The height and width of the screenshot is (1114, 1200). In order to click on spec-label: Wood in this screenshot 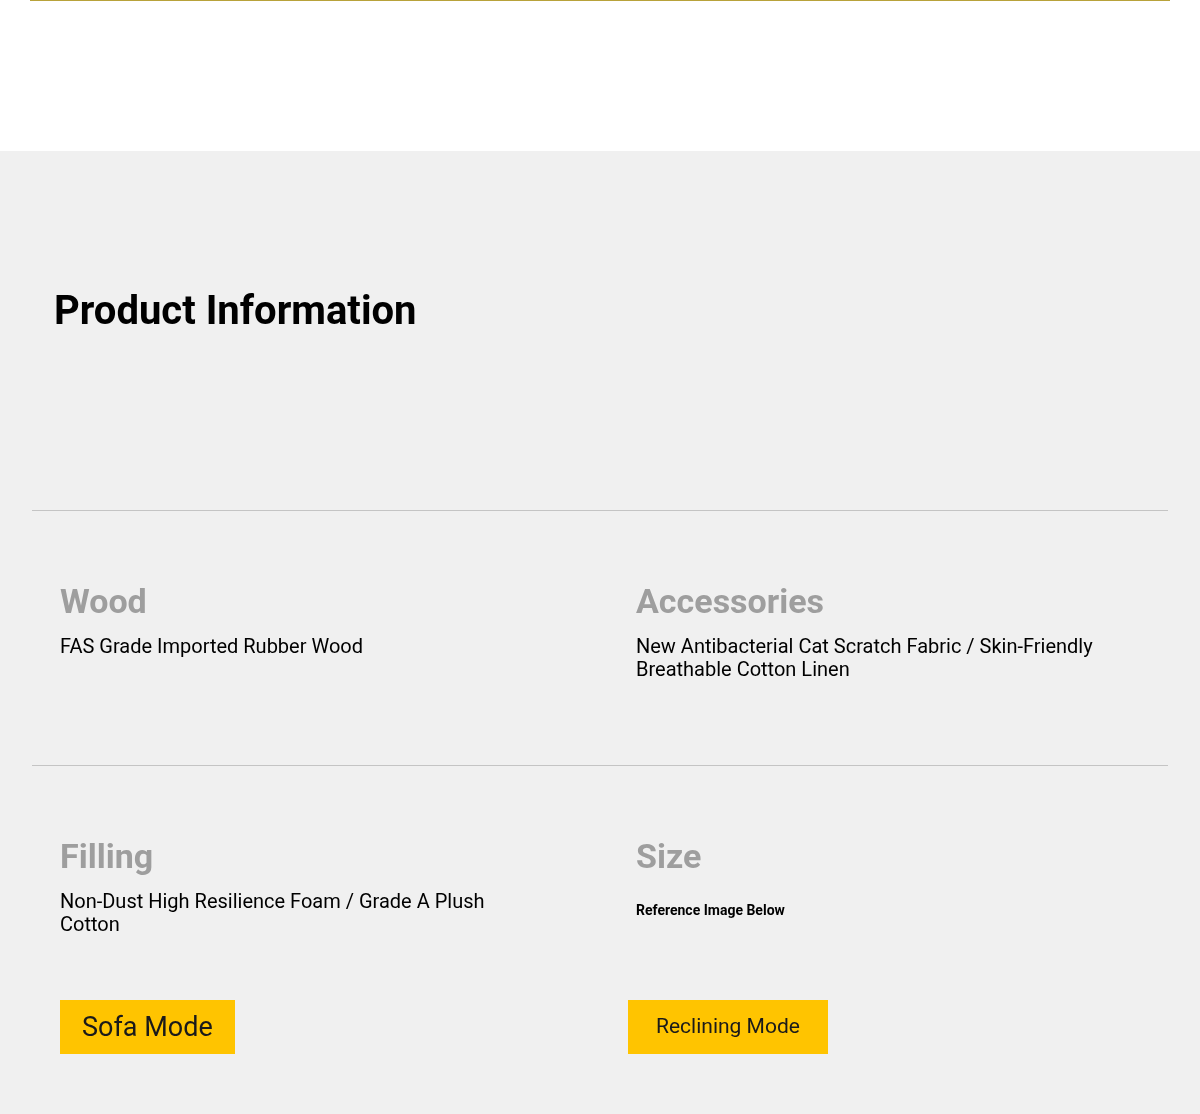, I will do `click(104, 601)`.